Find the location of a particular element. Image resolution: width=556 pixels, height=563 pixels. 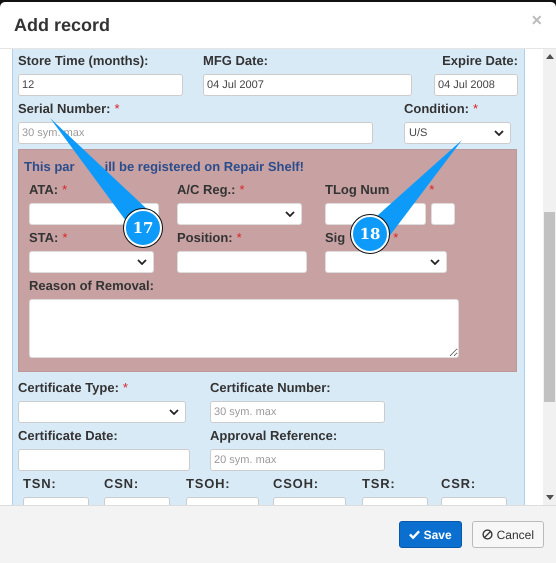

input-field: 04 Jul 2007 is located at coordinates (307, 85).